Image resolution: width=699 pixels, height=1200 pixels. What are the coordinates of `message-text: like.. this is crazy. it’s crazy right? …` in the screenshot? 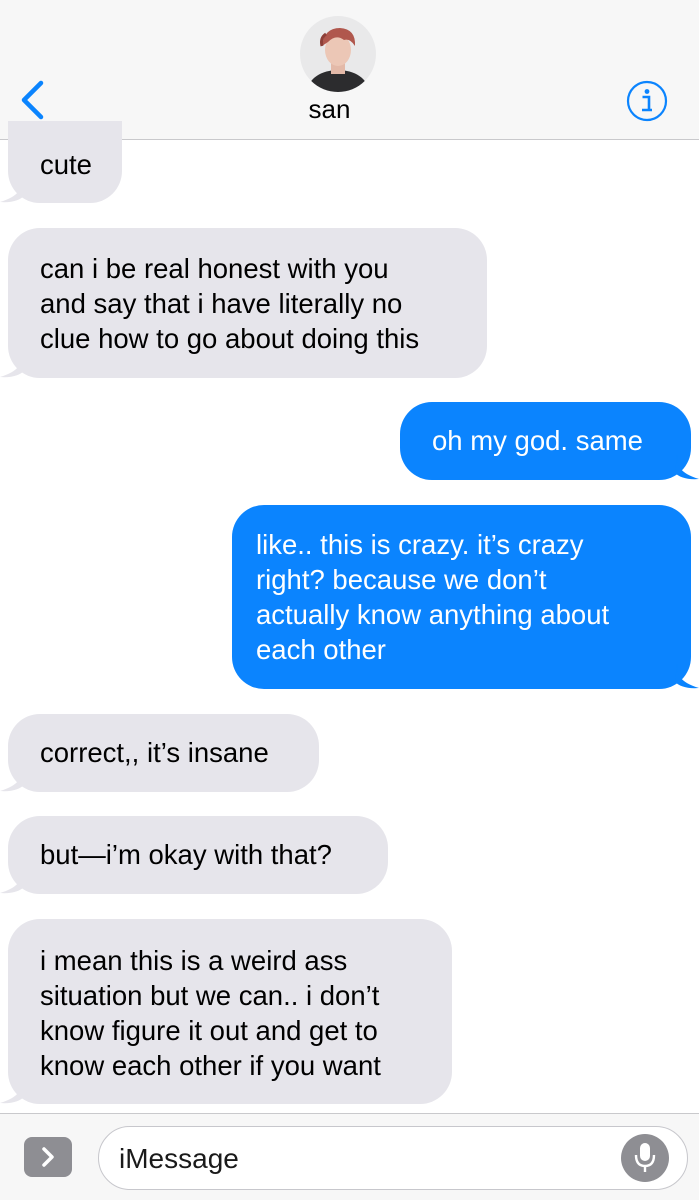 It's located at (433, 597).